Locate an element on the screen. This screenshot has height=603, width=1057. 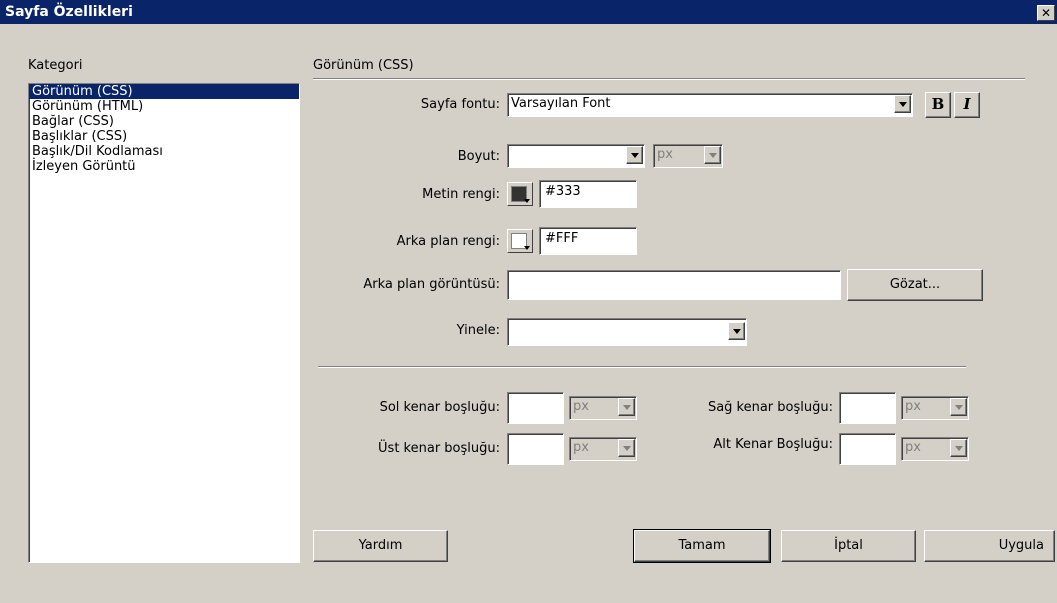
title-bar is located at coordinates (528, 12).